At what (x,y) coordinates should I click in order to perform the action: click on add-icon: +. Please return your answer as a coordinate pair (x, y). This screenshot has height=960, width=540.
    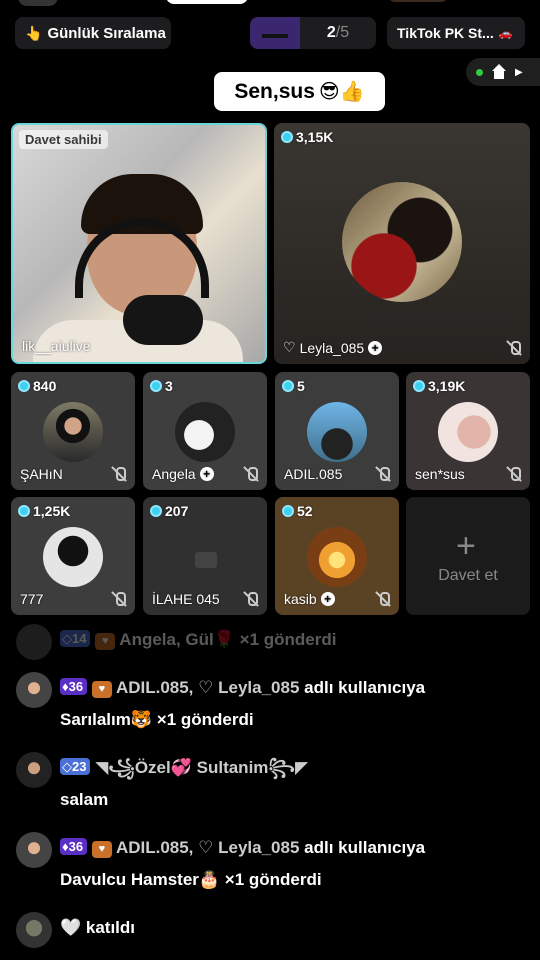
    Looking at the image, I should click on (466, 546).